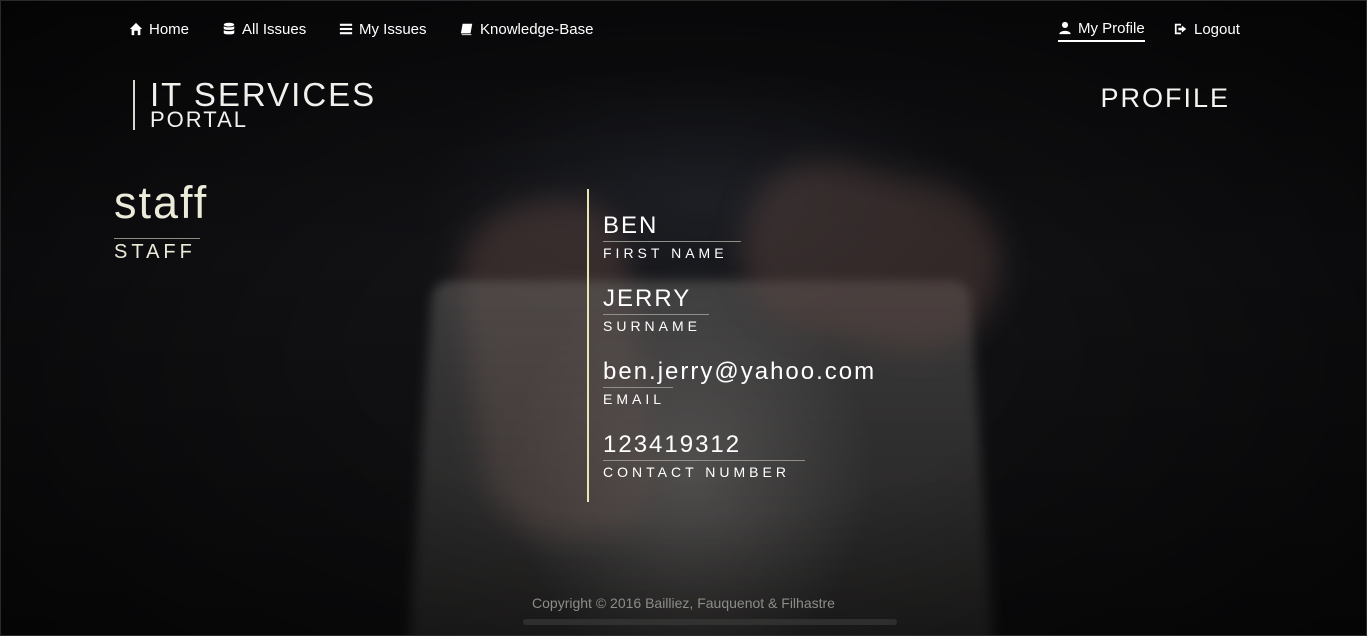 This screenshot has height=636, width=1367. I want to click on vertical-divider, so click(588, 345).